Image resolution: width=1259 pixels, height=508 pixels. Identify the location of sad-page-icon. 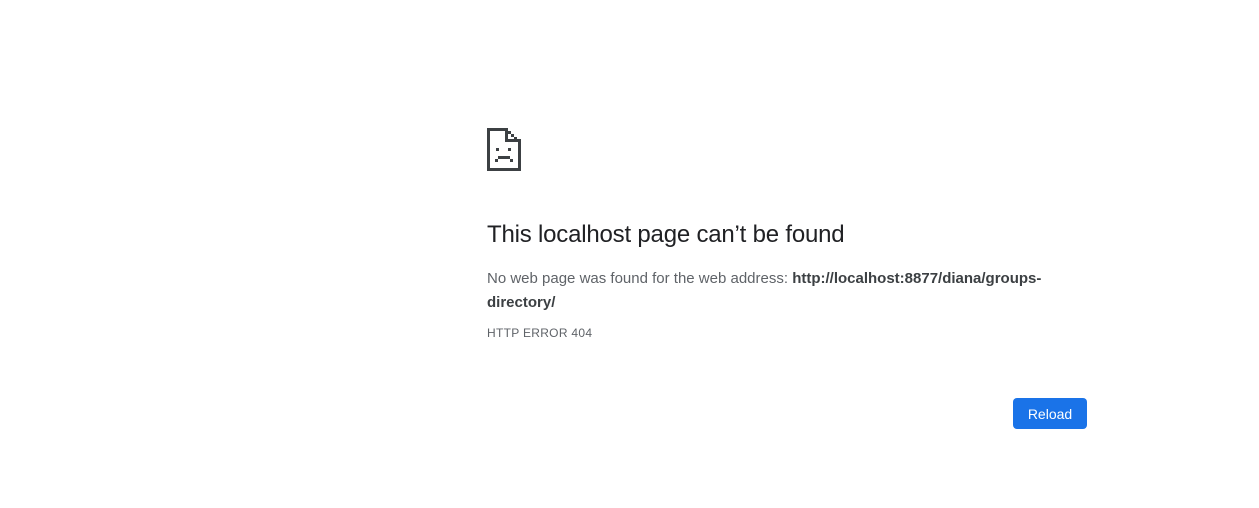
(504, 149).